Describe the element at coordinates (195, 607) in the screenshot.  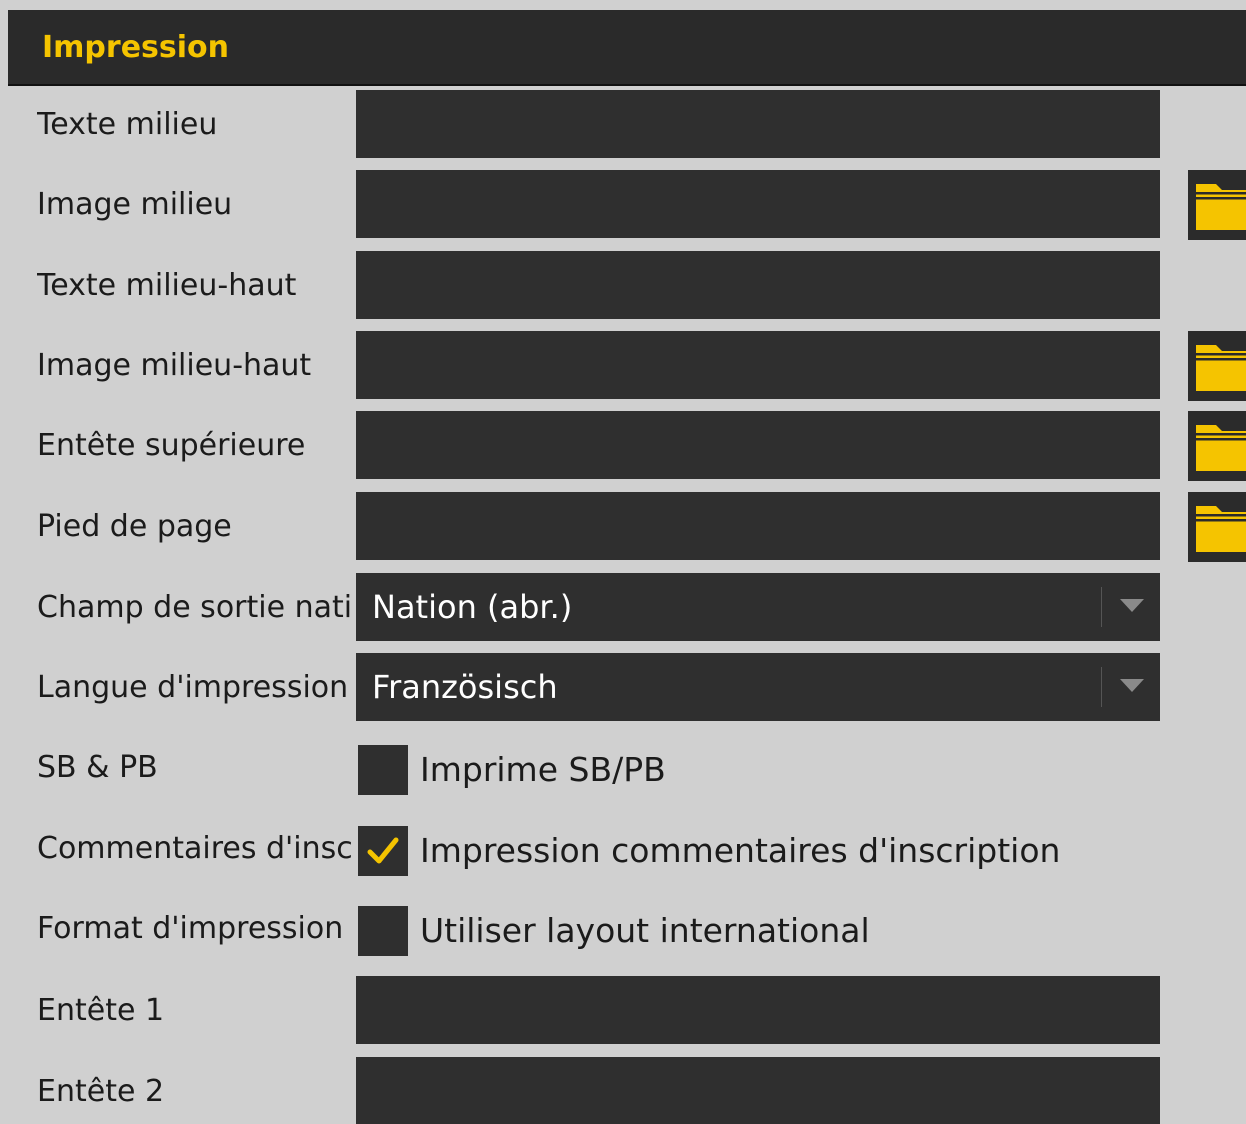
I see `champ-sortie-nation-label: Champ de sortie nati` at that location.